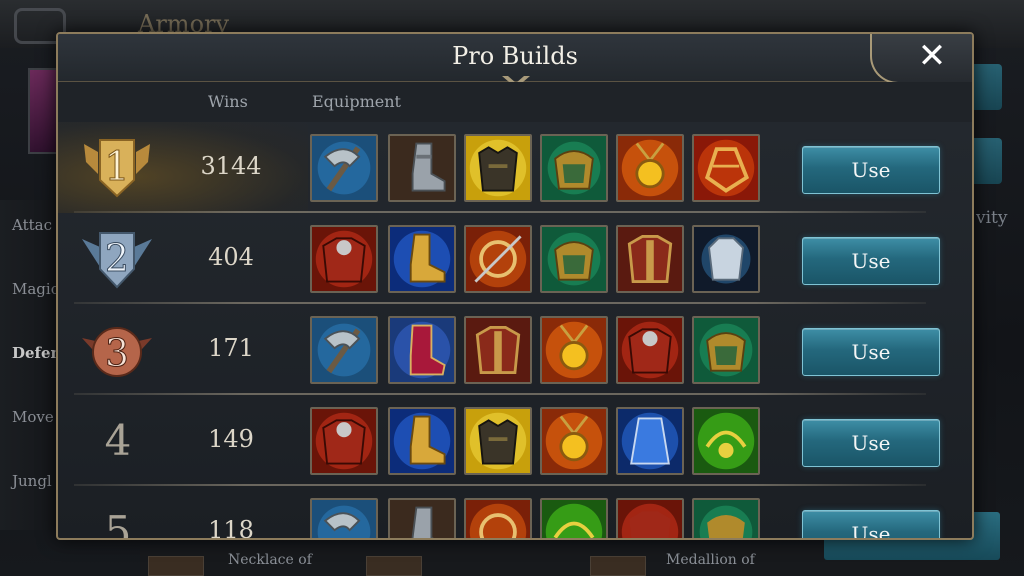 This screenshot has height=576, width=1024. I want to click on rank-2-badge-icon: 2, so click(117, 260).